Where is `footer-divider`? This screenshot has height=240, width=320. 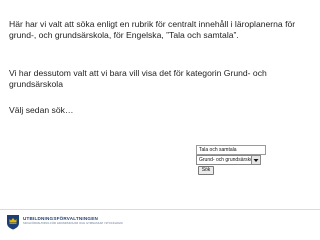 footer-divider is located at coordinates (160, 209).